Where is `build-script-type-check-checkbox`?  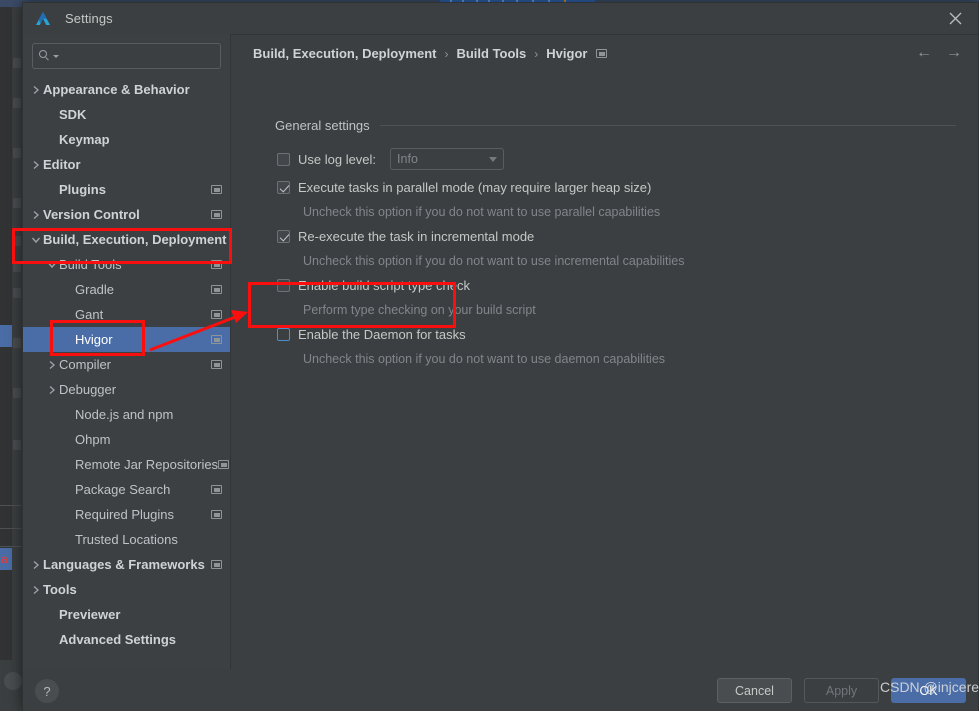 build-script-type-check-checkbox is located at coordinates (283, 285).